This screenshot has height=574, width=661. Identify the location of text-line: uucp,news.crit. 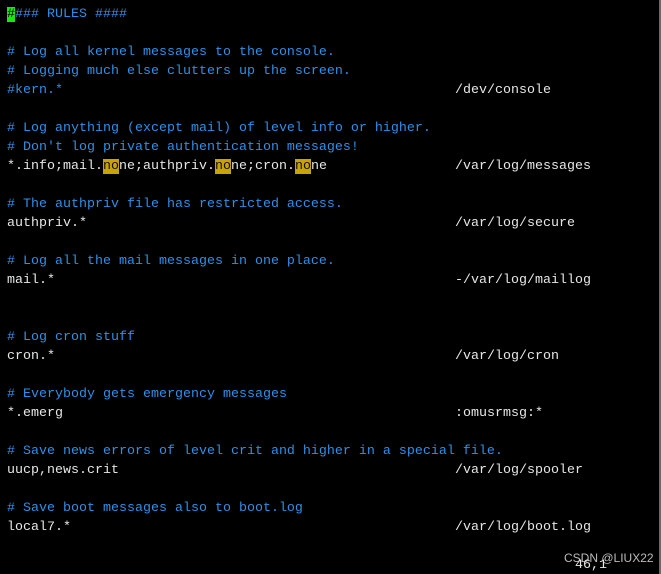
(63, 470).